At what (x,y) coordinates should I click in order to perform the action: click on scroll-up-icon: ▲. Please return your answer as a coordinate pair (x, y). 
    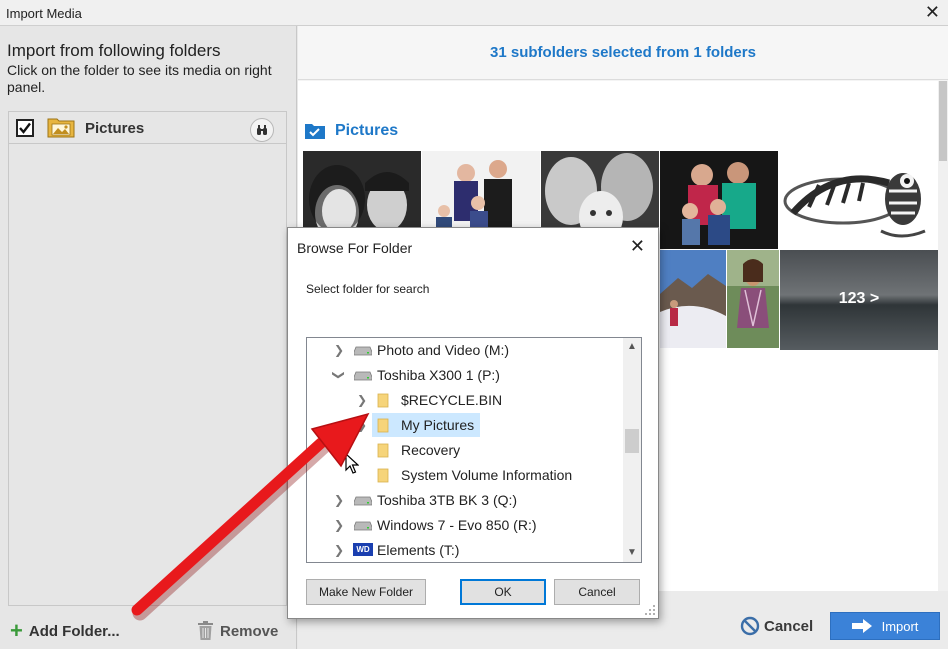
    Looking at the image, I should click on (632, 347).